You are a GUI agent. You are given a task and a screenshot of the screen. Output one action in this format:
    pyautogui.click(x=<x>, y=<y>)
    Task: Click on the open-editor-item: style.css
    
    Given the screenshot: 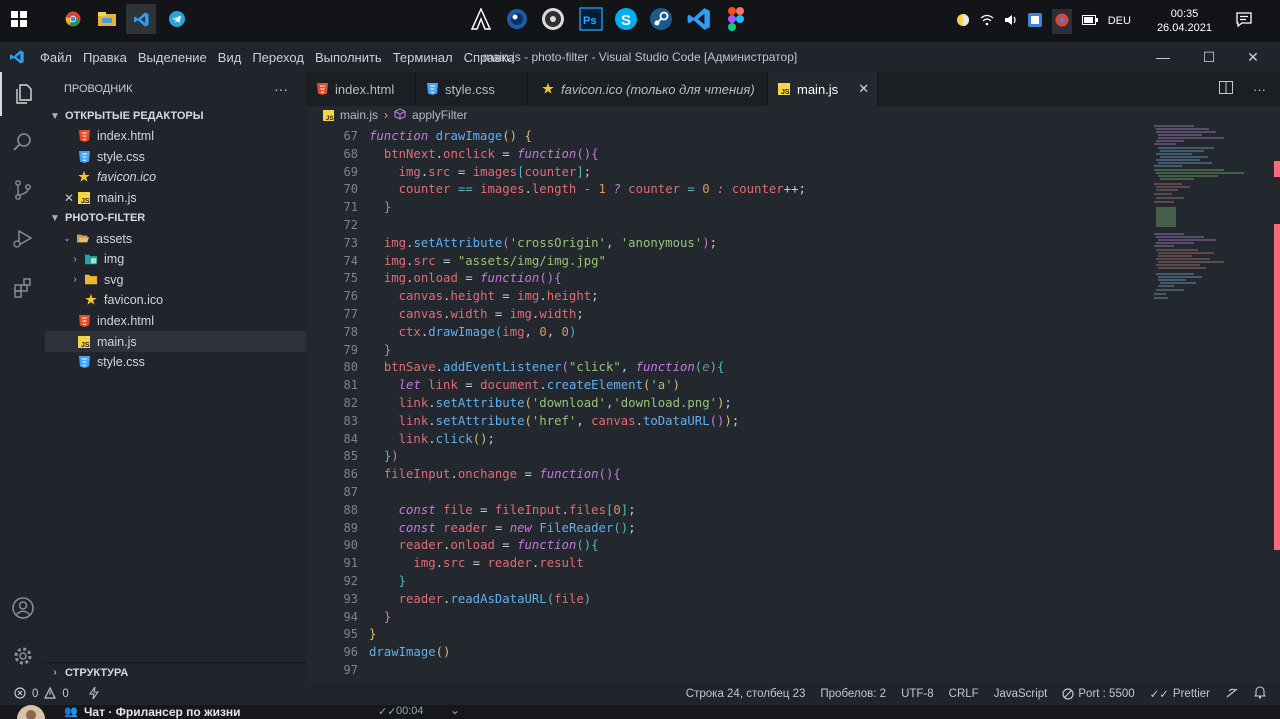 What is the action you would take?
    pyautogui.click(x=175, y=157)
    